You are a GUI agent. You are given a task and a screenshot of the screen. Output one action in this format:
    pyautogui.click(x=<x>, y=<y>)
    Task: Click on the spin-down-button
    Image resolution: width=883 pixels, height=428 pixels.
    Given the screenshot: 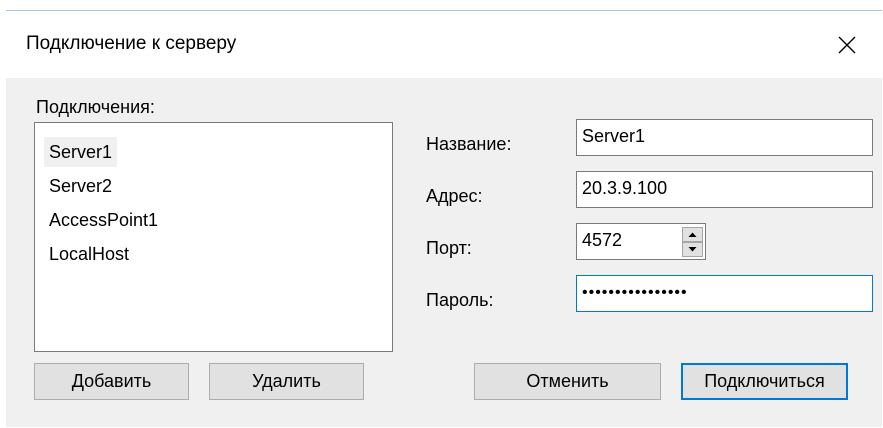 What is the action you would take?
    pyautogui.click(x=692, y=249)
    